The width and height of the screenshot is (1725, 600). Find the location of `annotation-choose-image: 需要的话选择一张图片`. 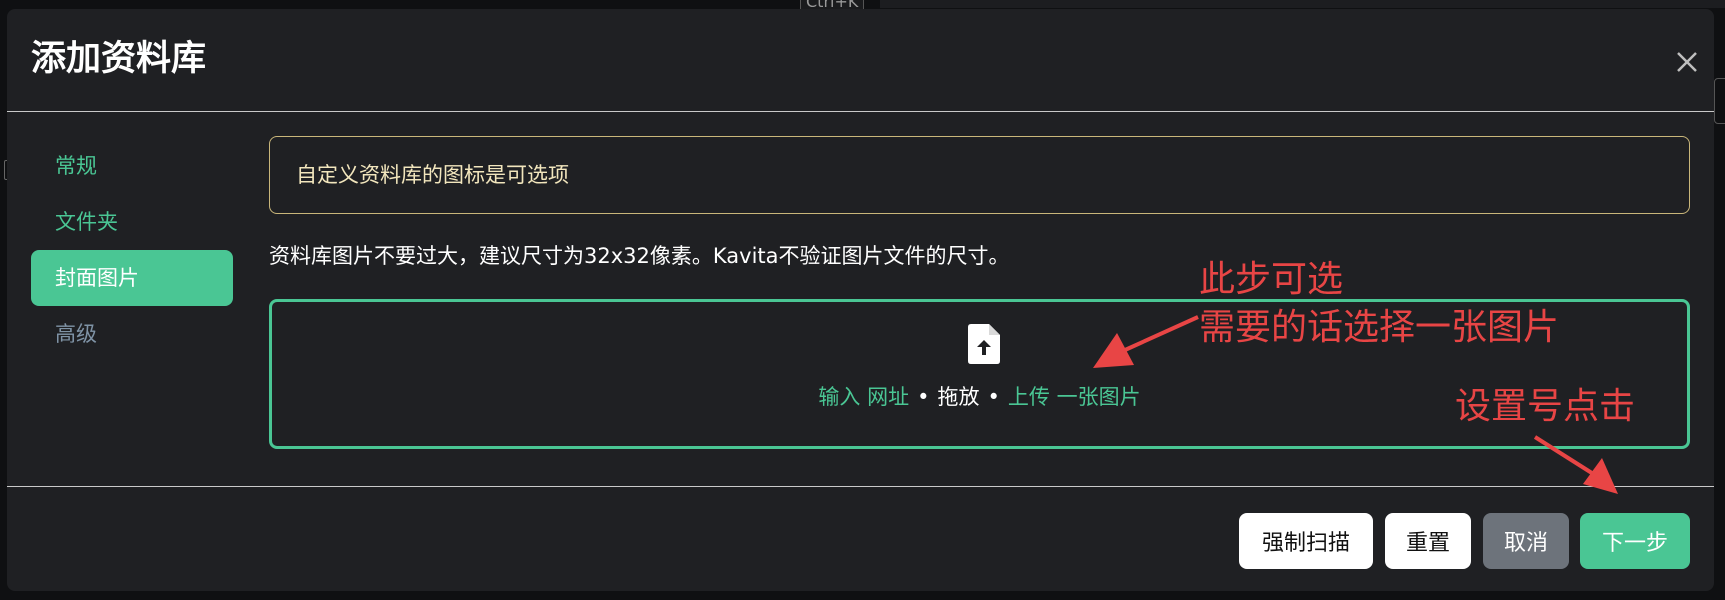

annotation-choose-image: 需要的话选择一张图片 is located at coordinates (1379, 327).